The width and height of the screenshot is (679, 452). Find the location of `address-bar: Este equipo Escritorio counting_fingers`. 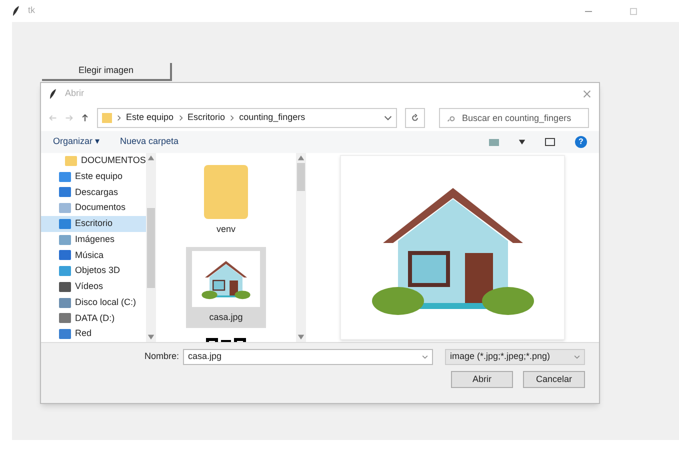

address-bar: Este equipo Escritorio counting_fingers is located at coordinates (247, 118).